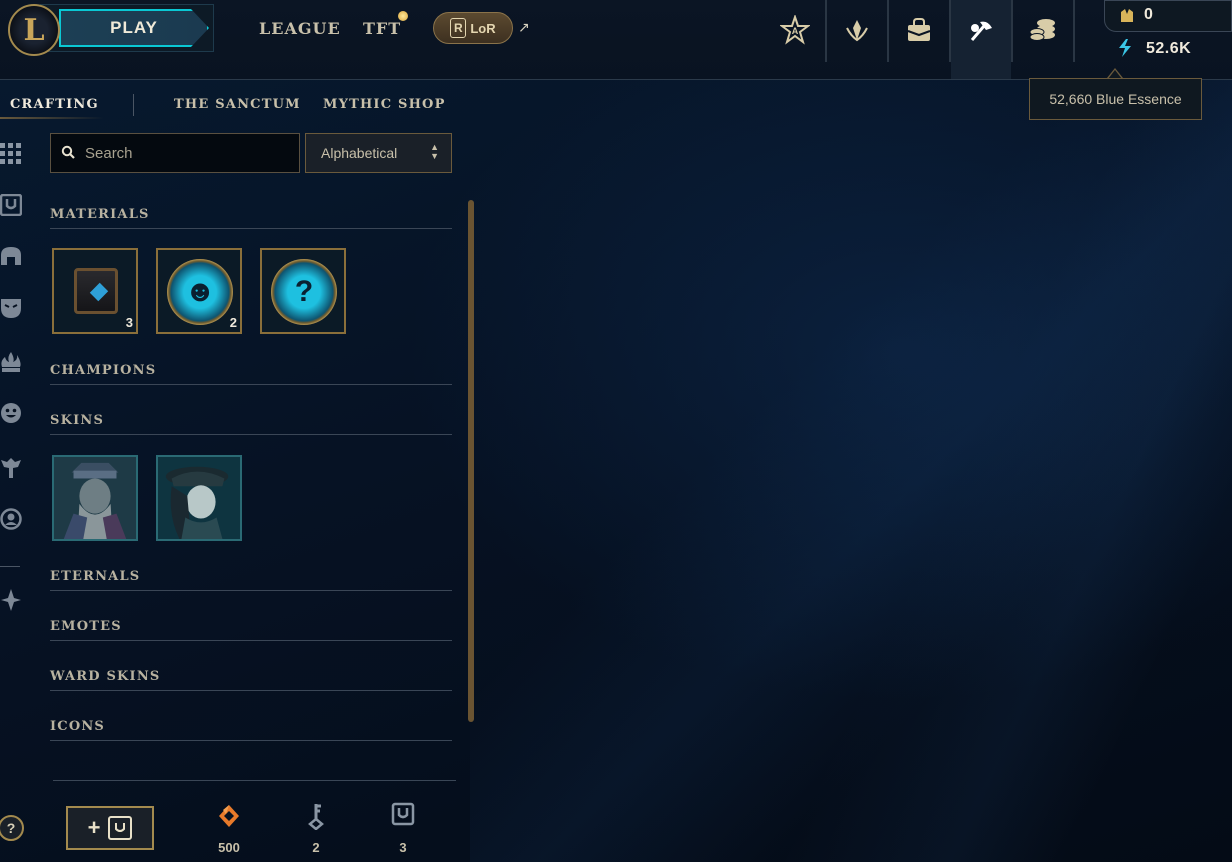 This screenshot has height=862, width=1232. Describe the element at coordinates (233, 322) in the screenshot. I see `item-count: 2` at that location.